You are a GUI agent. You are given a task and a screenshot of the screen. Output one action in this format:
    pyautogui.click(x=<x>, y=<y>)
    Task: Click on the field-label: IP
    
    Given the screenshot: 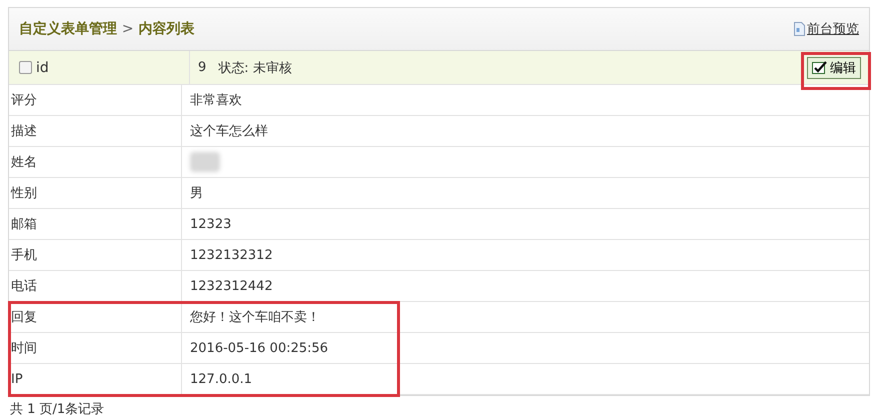 What is the action you would take?
    pyautogui.click(x=95, y=379)
    